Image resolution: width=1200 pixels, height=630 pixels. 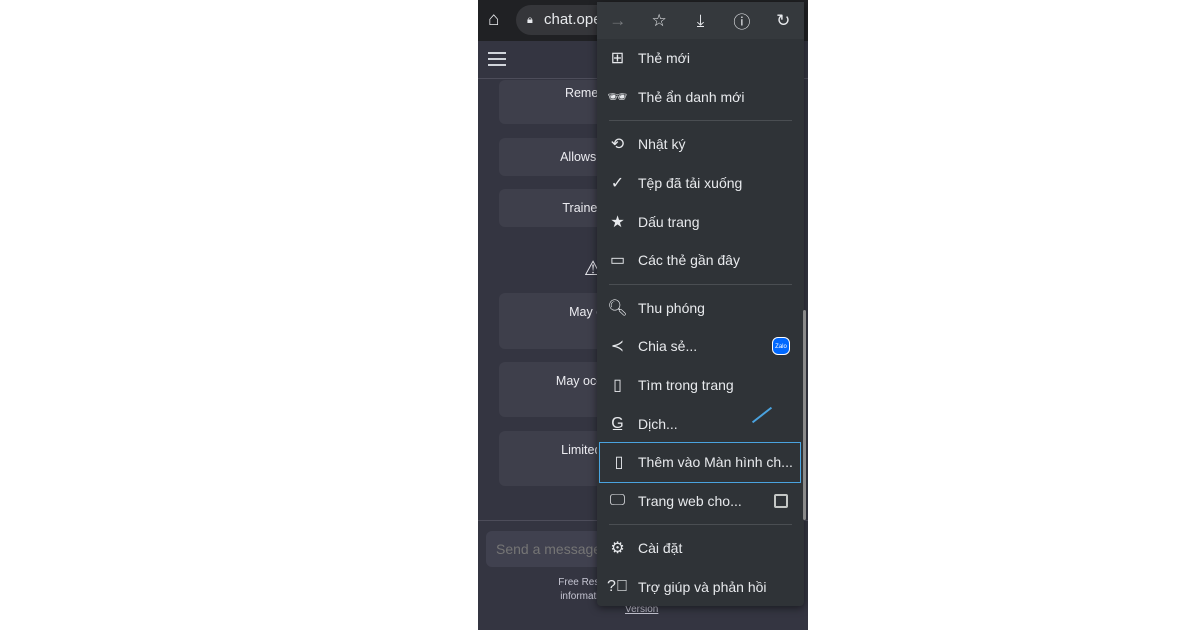 I want to click on bookmark-star-icon: ★, so click(x=617, y=222).